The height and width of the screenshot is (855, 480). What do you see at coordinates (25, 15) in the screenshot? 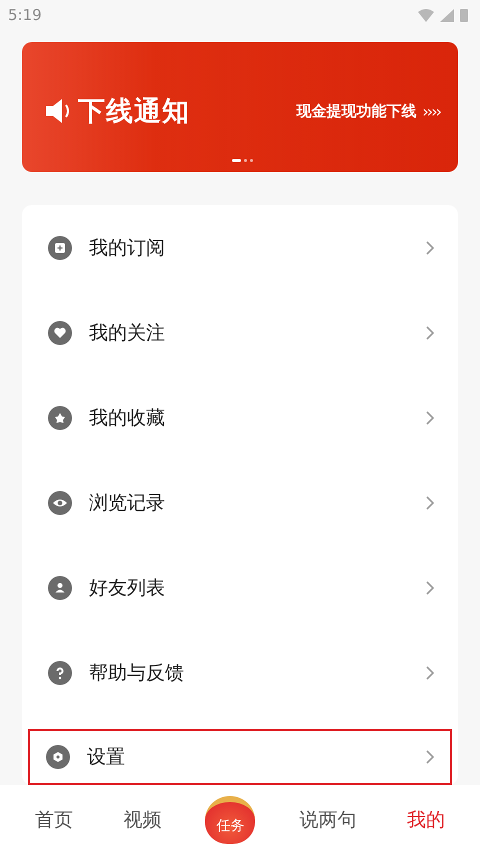
I see `status-time: 5:19` at bounding box center [25, 15].